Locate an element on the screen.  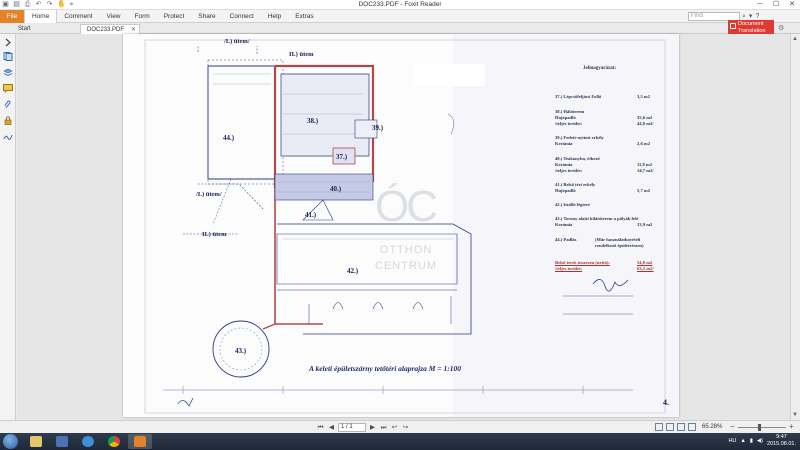
legend-value: 35,6 m2 is located at coordinates (645, 117).